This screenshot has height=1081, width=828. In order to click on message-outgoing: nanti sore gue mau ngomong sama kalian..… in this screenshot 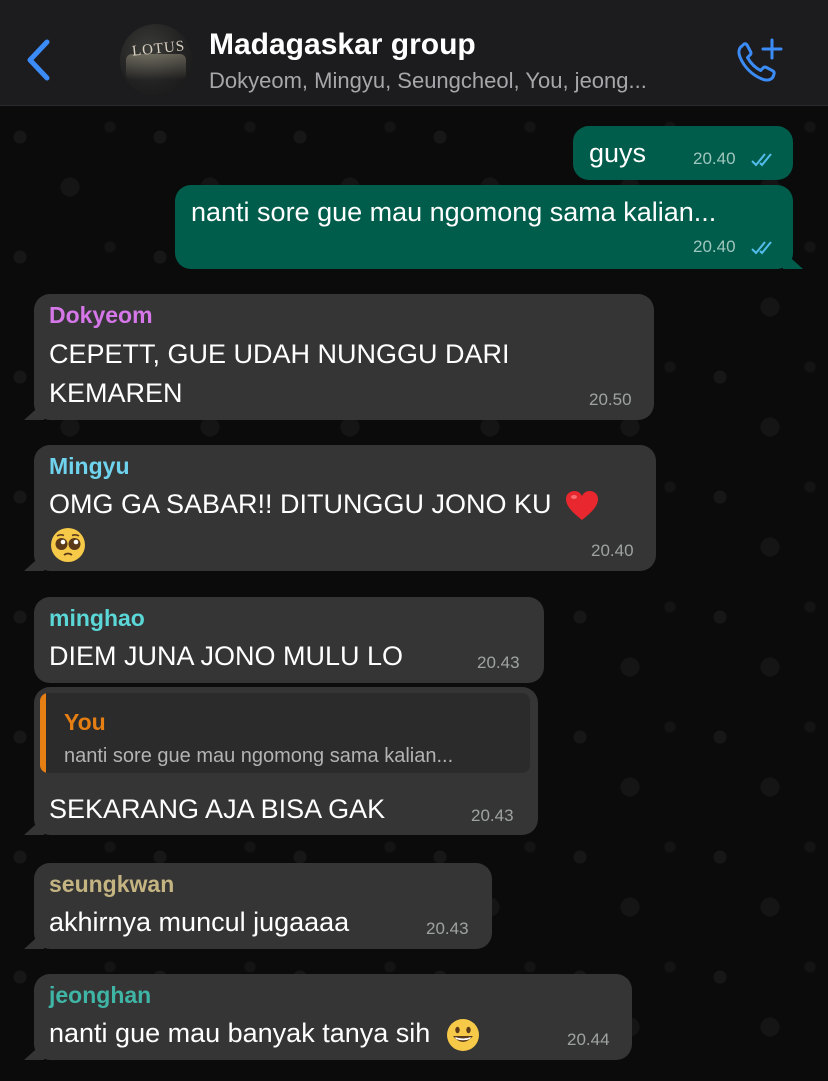, I will do `click(489, 227)`.